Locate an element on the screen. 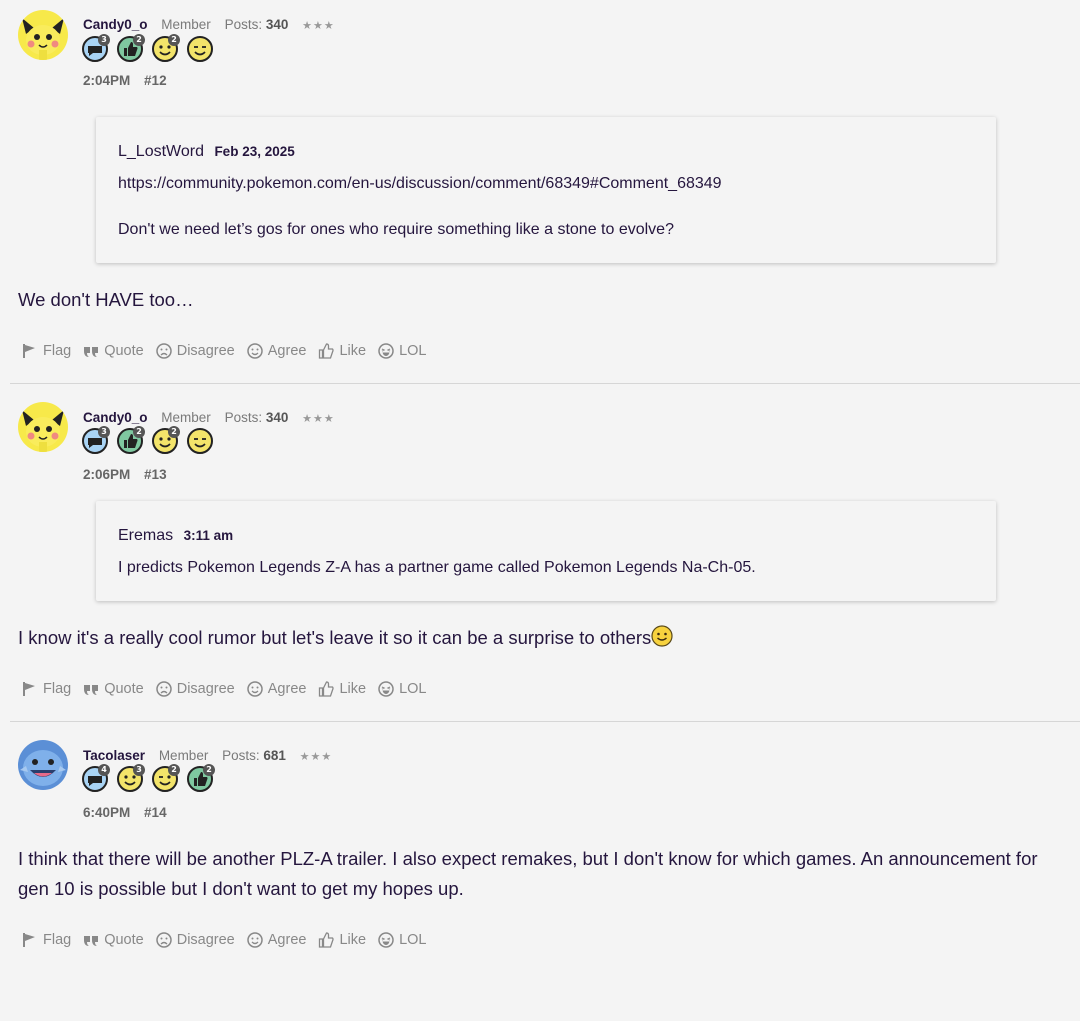 Image resolution: width=1080 pixels, height=1021 pixels. comment-time-link: 6:40PM is located at coordinates (106, 812).